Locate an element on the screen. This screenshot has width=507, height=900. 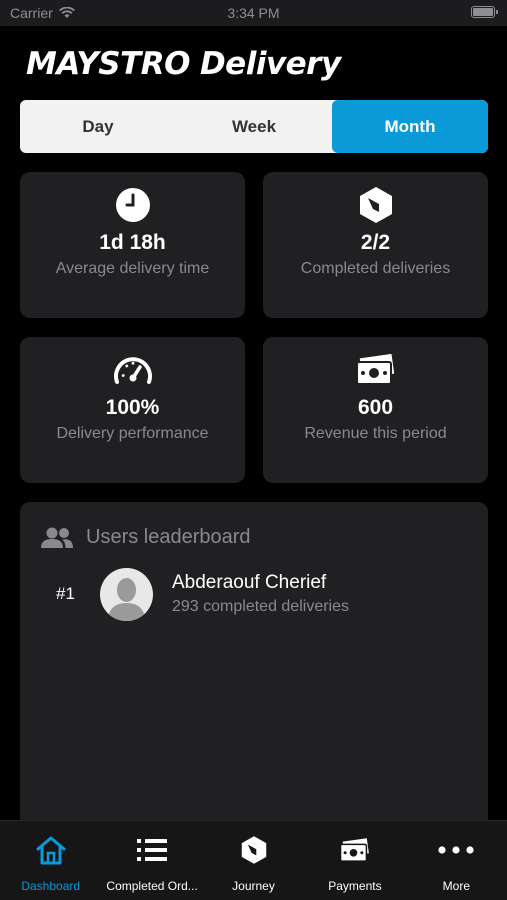
stat-value: 2/2 is located at coordinates (375, 242).